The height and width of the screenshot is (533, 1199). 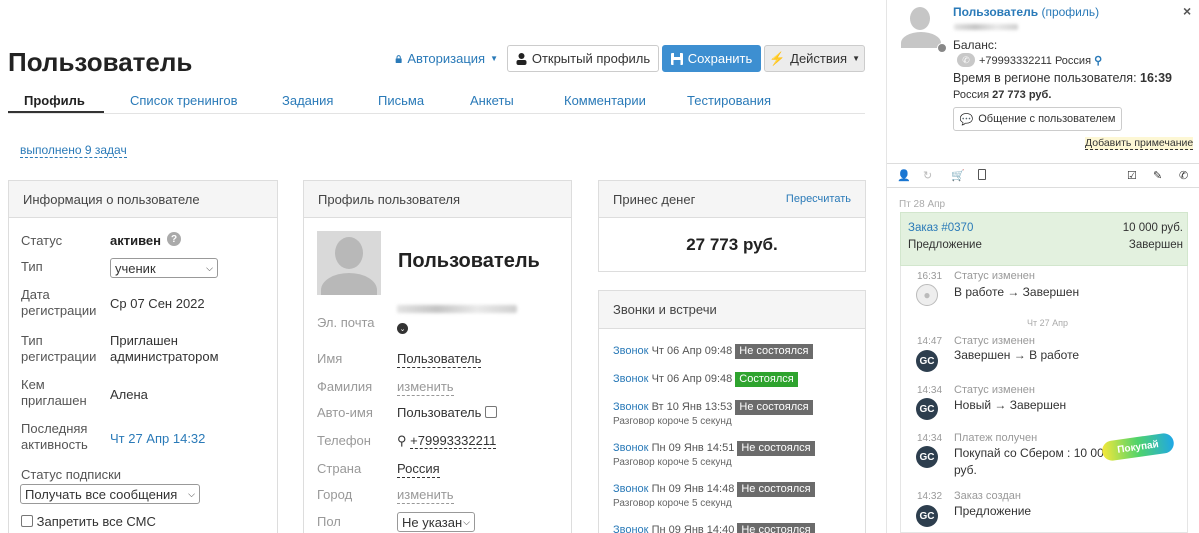 What do you see at coordinates (940, 228) in the screenshot?
I see `order-link: Заказ #0370` at bounding box center [940, 228].